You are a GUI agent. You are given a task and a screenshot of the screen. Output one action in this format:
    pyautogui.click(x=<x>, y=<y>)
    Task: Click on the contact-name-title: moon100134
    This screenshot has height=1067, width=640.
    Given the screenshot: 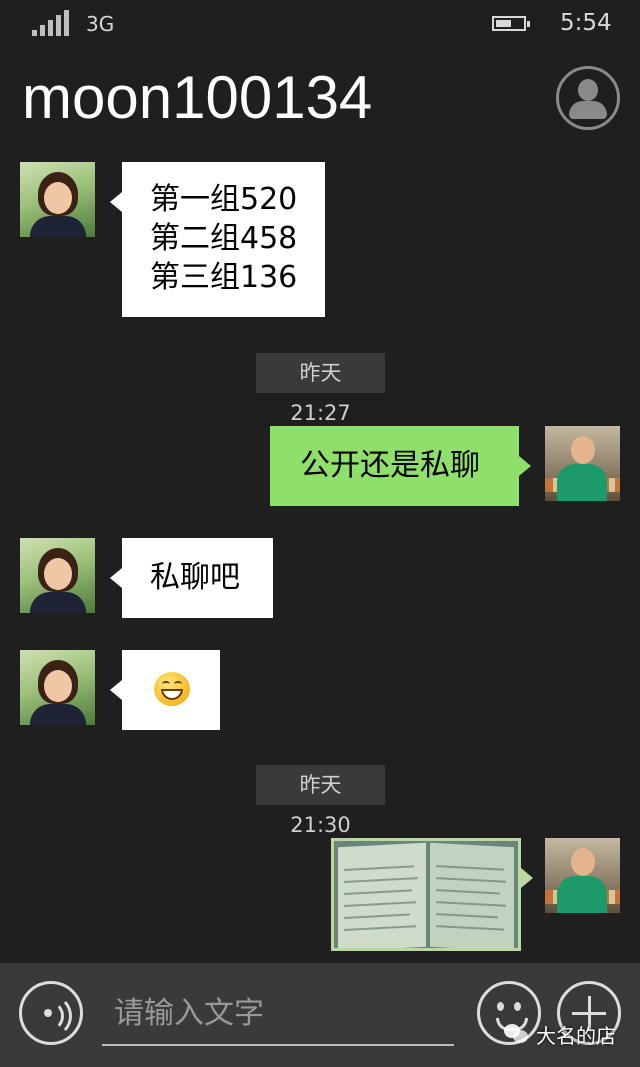 What is the action you would take?
    pyautogui.click(x=197, y=97)
    